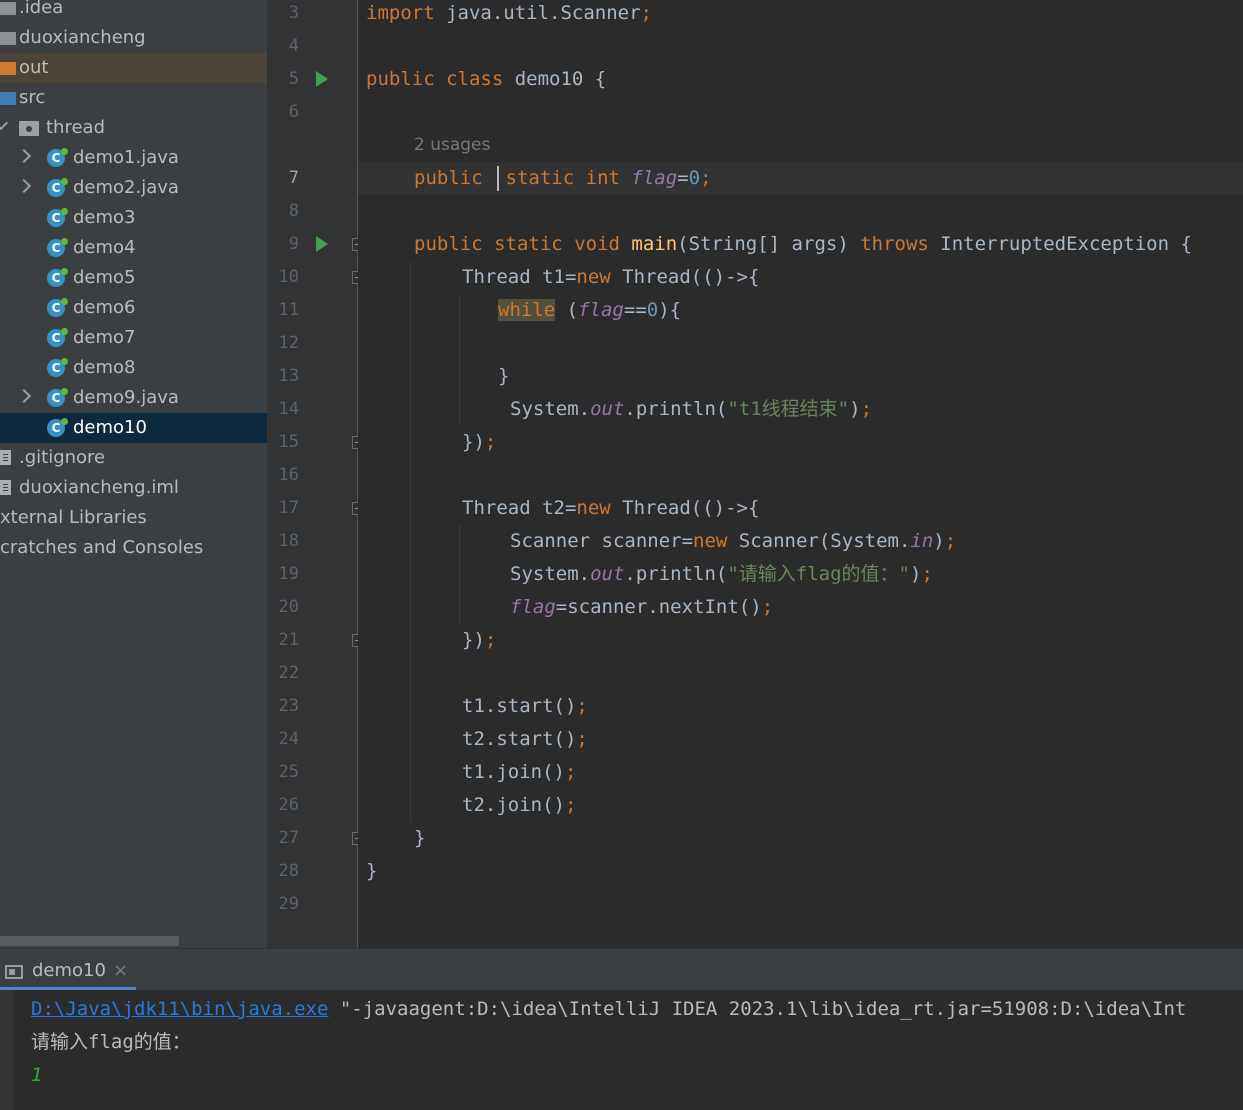  What do you see at coordinates (288, 640) in the screenshot?
I see `line-number: 21` at bounding box center [288, 640].